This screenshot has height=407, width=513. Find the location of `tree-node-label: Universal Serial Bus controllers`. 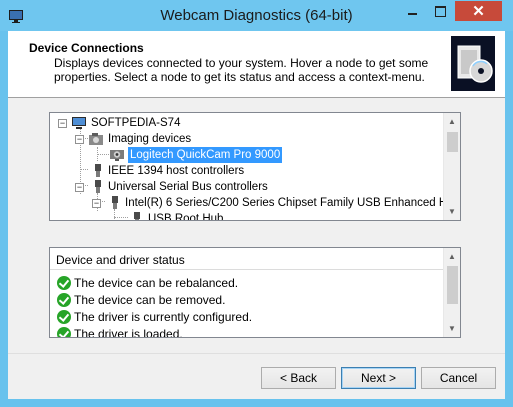

tree-node-label: Universal Serial Bus controllers is located at coordinates (188, 187).